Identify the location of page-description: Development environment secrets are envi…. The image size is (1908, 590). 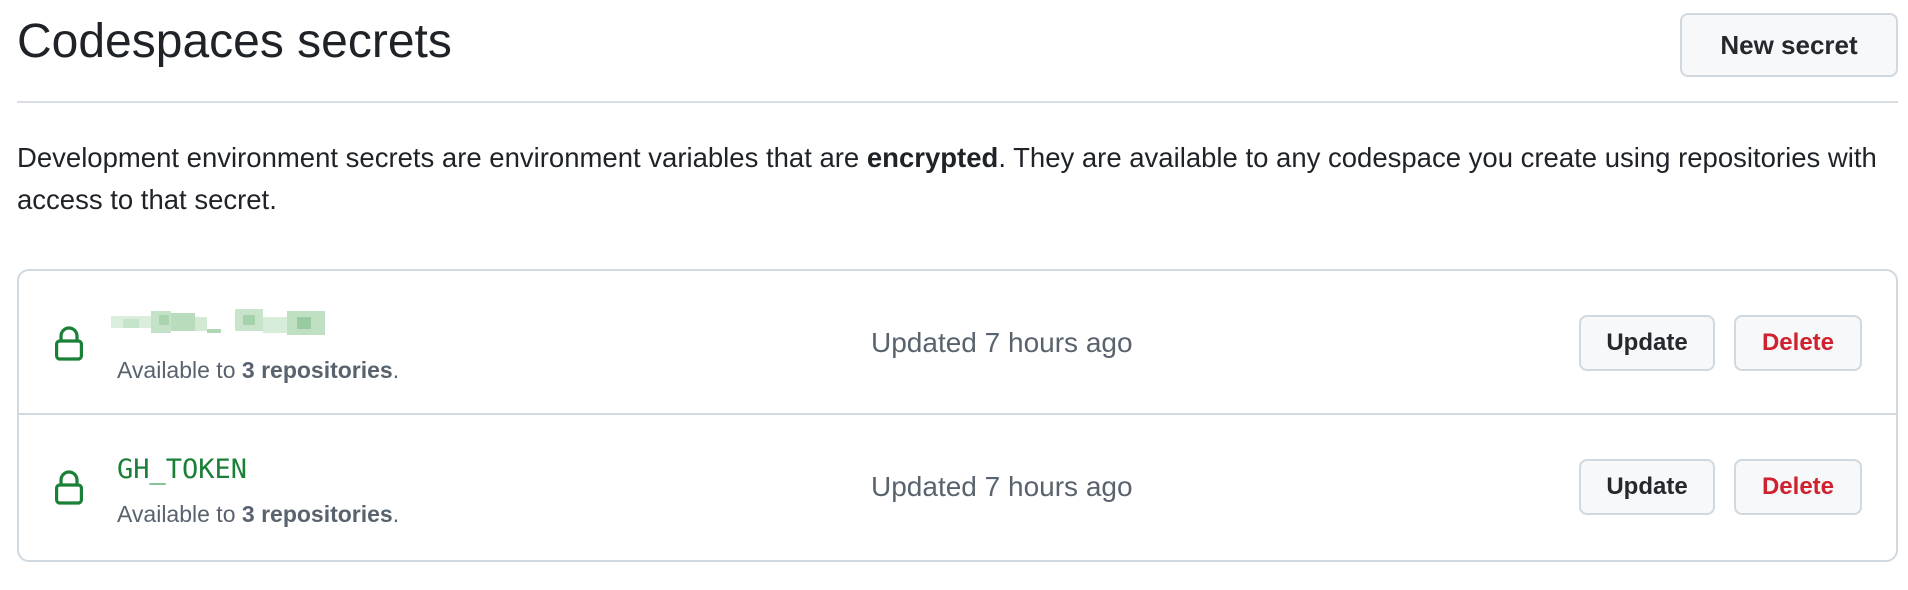
(947, 179).